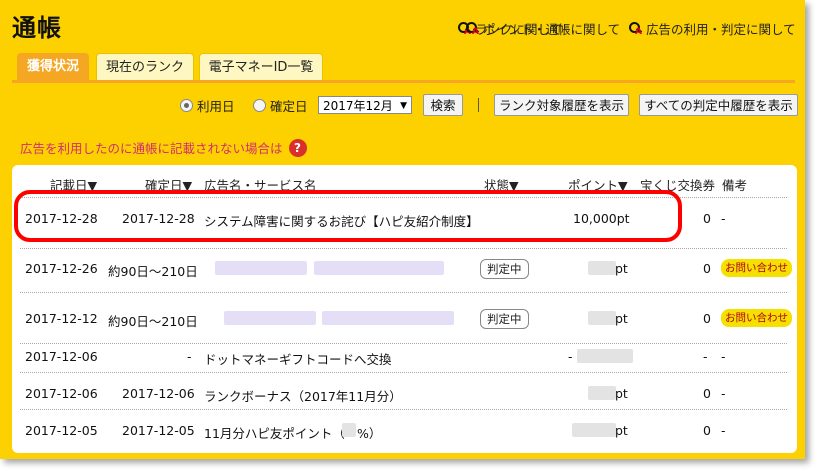  What do you see at coordinates (478, 105) in the screenshot?
I see `toolbar-divider` at bounding box center [478, 105].